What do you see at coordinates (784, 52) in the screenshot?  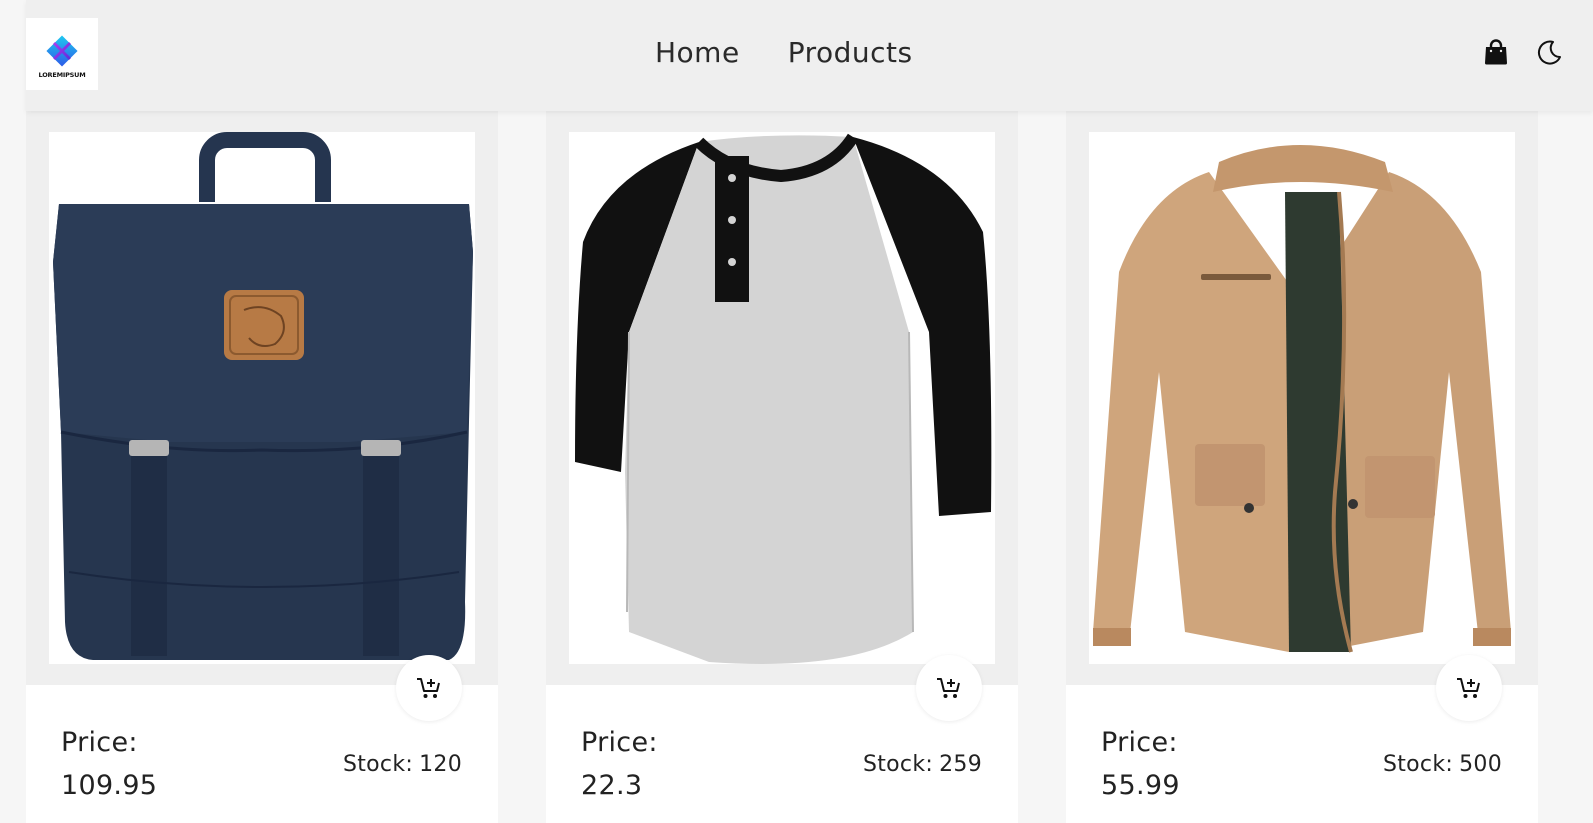 I see `main-nav: Home Products` at bounding box center [784, 52].